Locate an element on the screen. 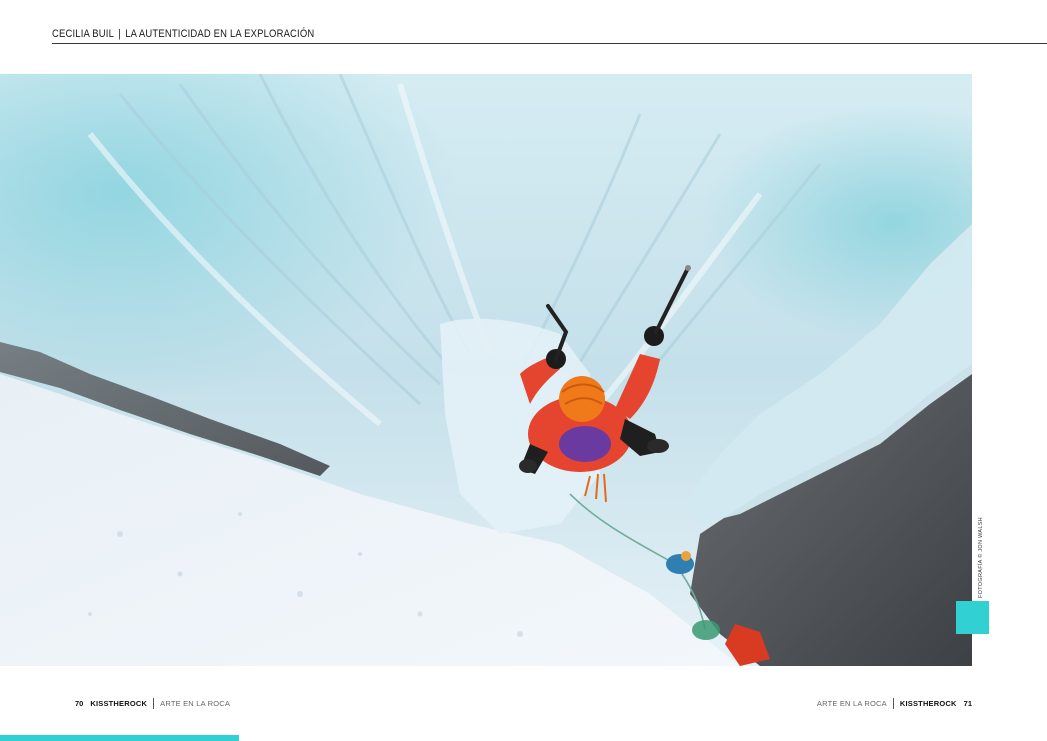  section-right: ARTE EN LA ROCA is located at coordinates (851, 703).